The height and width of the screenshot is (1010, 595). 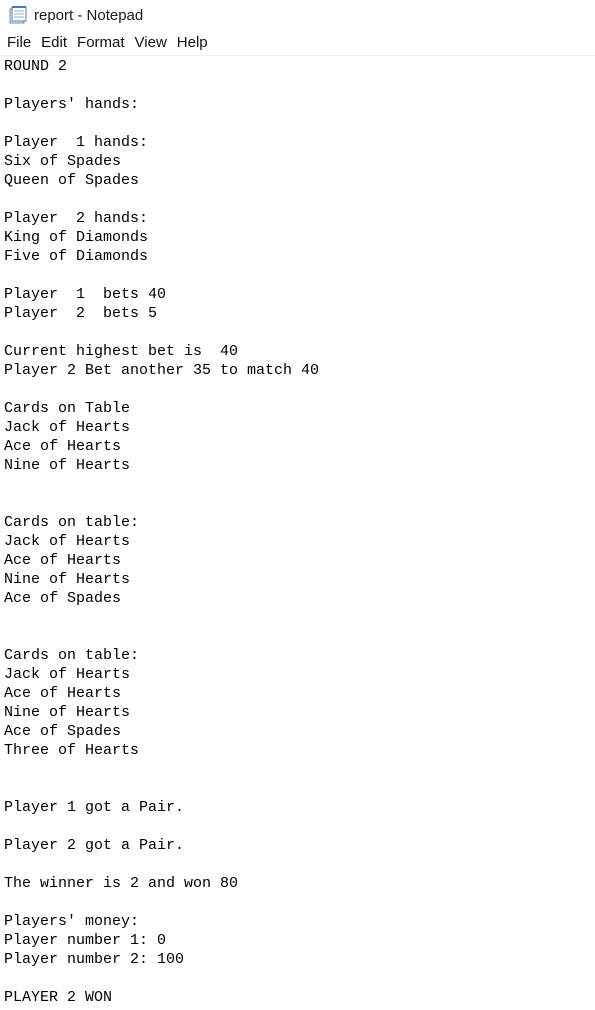 I want to click on text-line: ROUND 2, so click(x=36, y=66).